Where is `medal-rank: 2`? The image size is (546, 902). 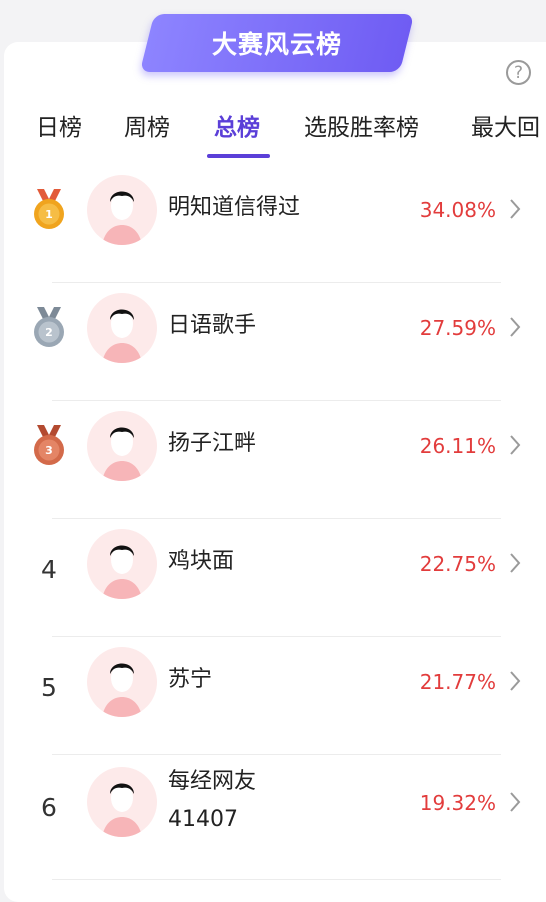 medal-rank: 2 is located at coordinates (49, 332).